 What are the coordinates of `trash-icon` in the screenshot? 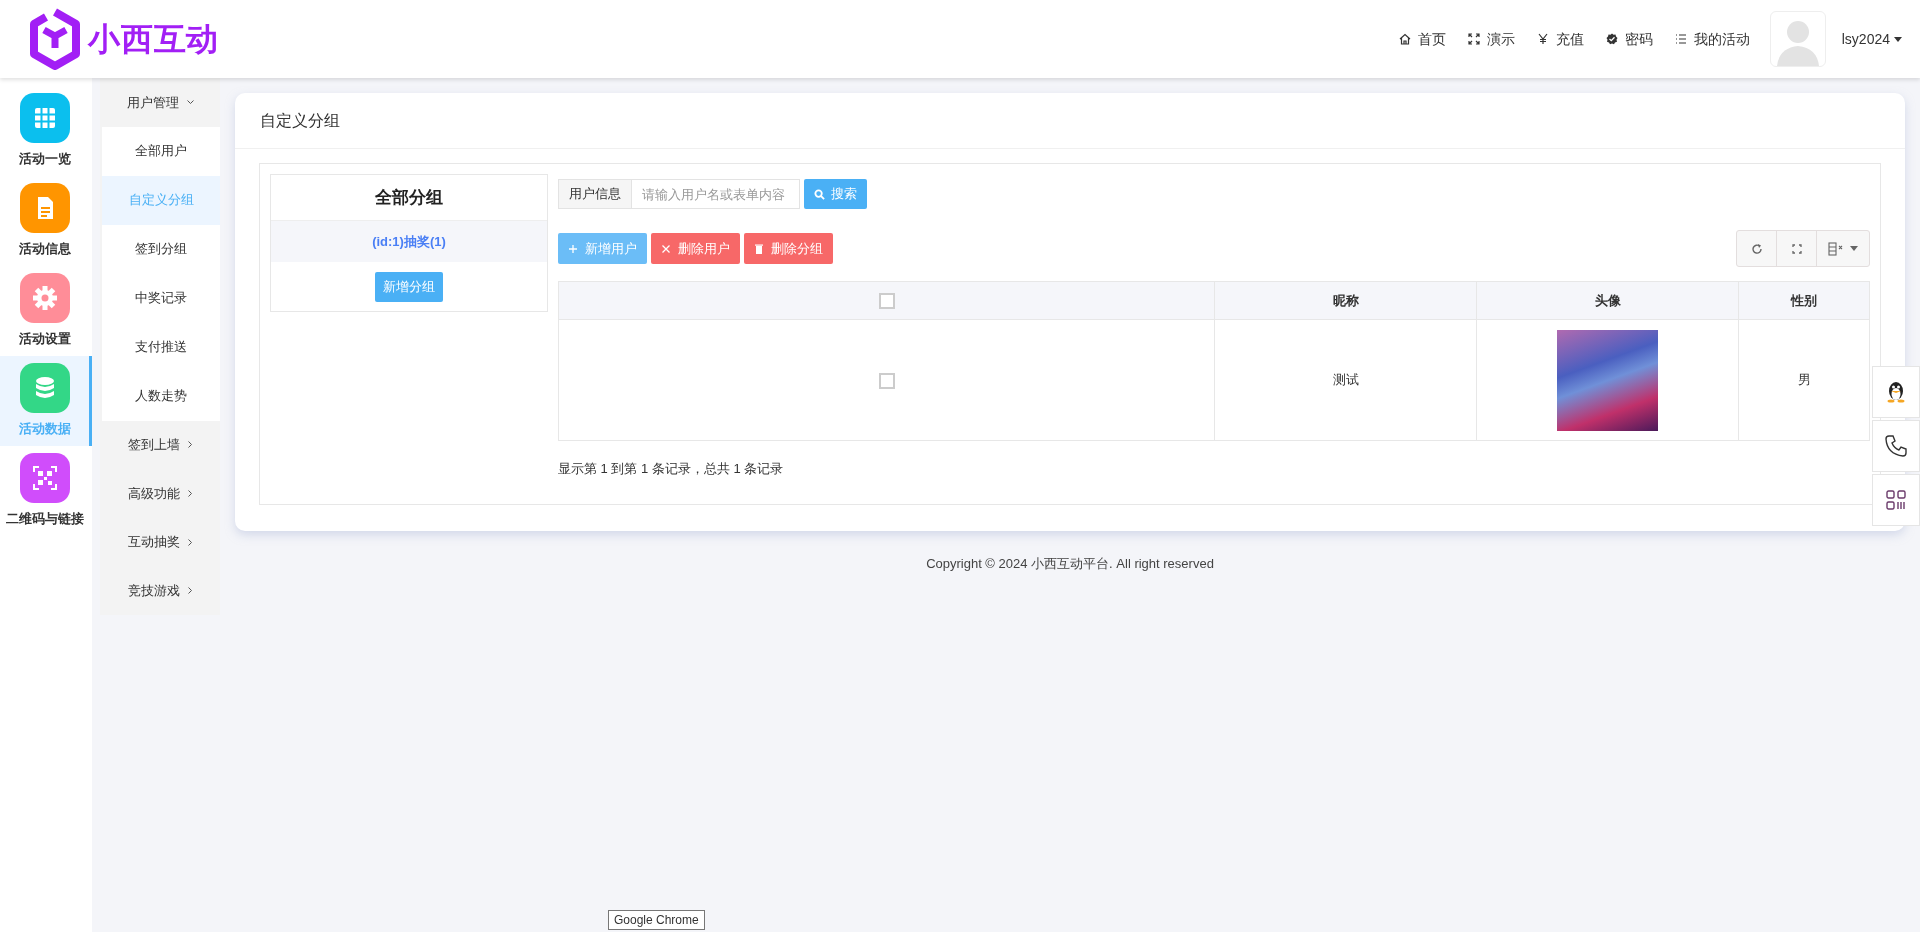 It's located at (759, 248).